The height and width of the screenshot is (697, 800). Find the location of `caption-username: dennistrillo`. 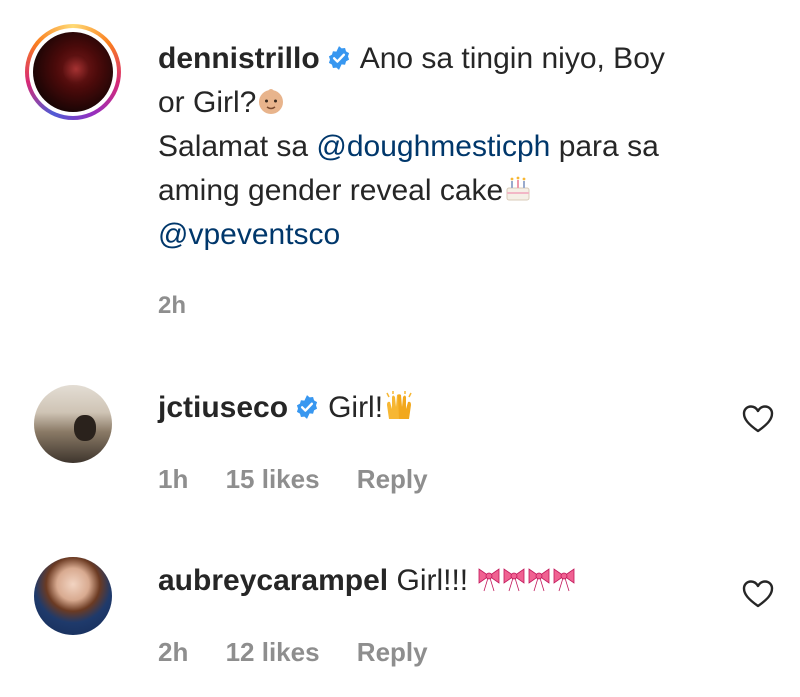

caption-username: dennistrillo is located at coordinates (239, 58).